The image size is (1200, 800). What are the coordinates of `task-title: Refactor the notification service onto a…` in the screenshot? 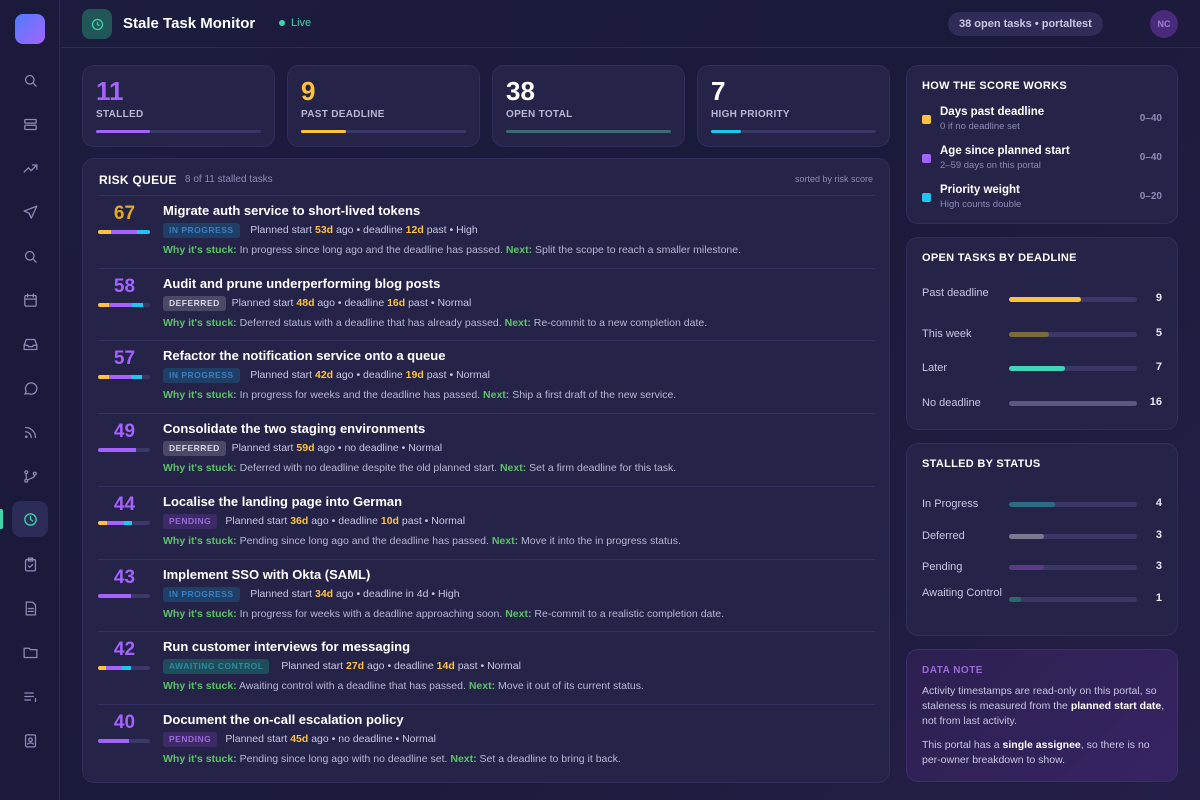 It's located at (304, 355).